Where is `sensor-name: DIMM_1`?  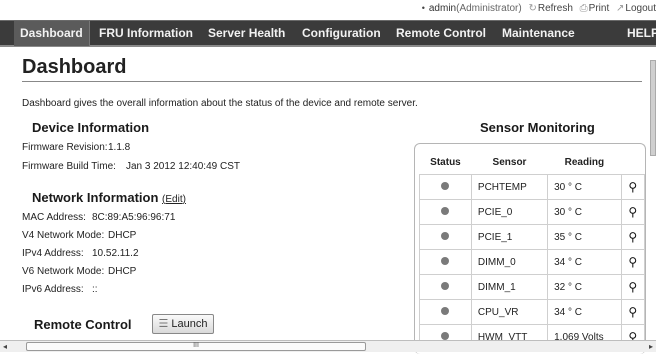 sensor-name: DIMM_1 is located at coordinates (509, 287).